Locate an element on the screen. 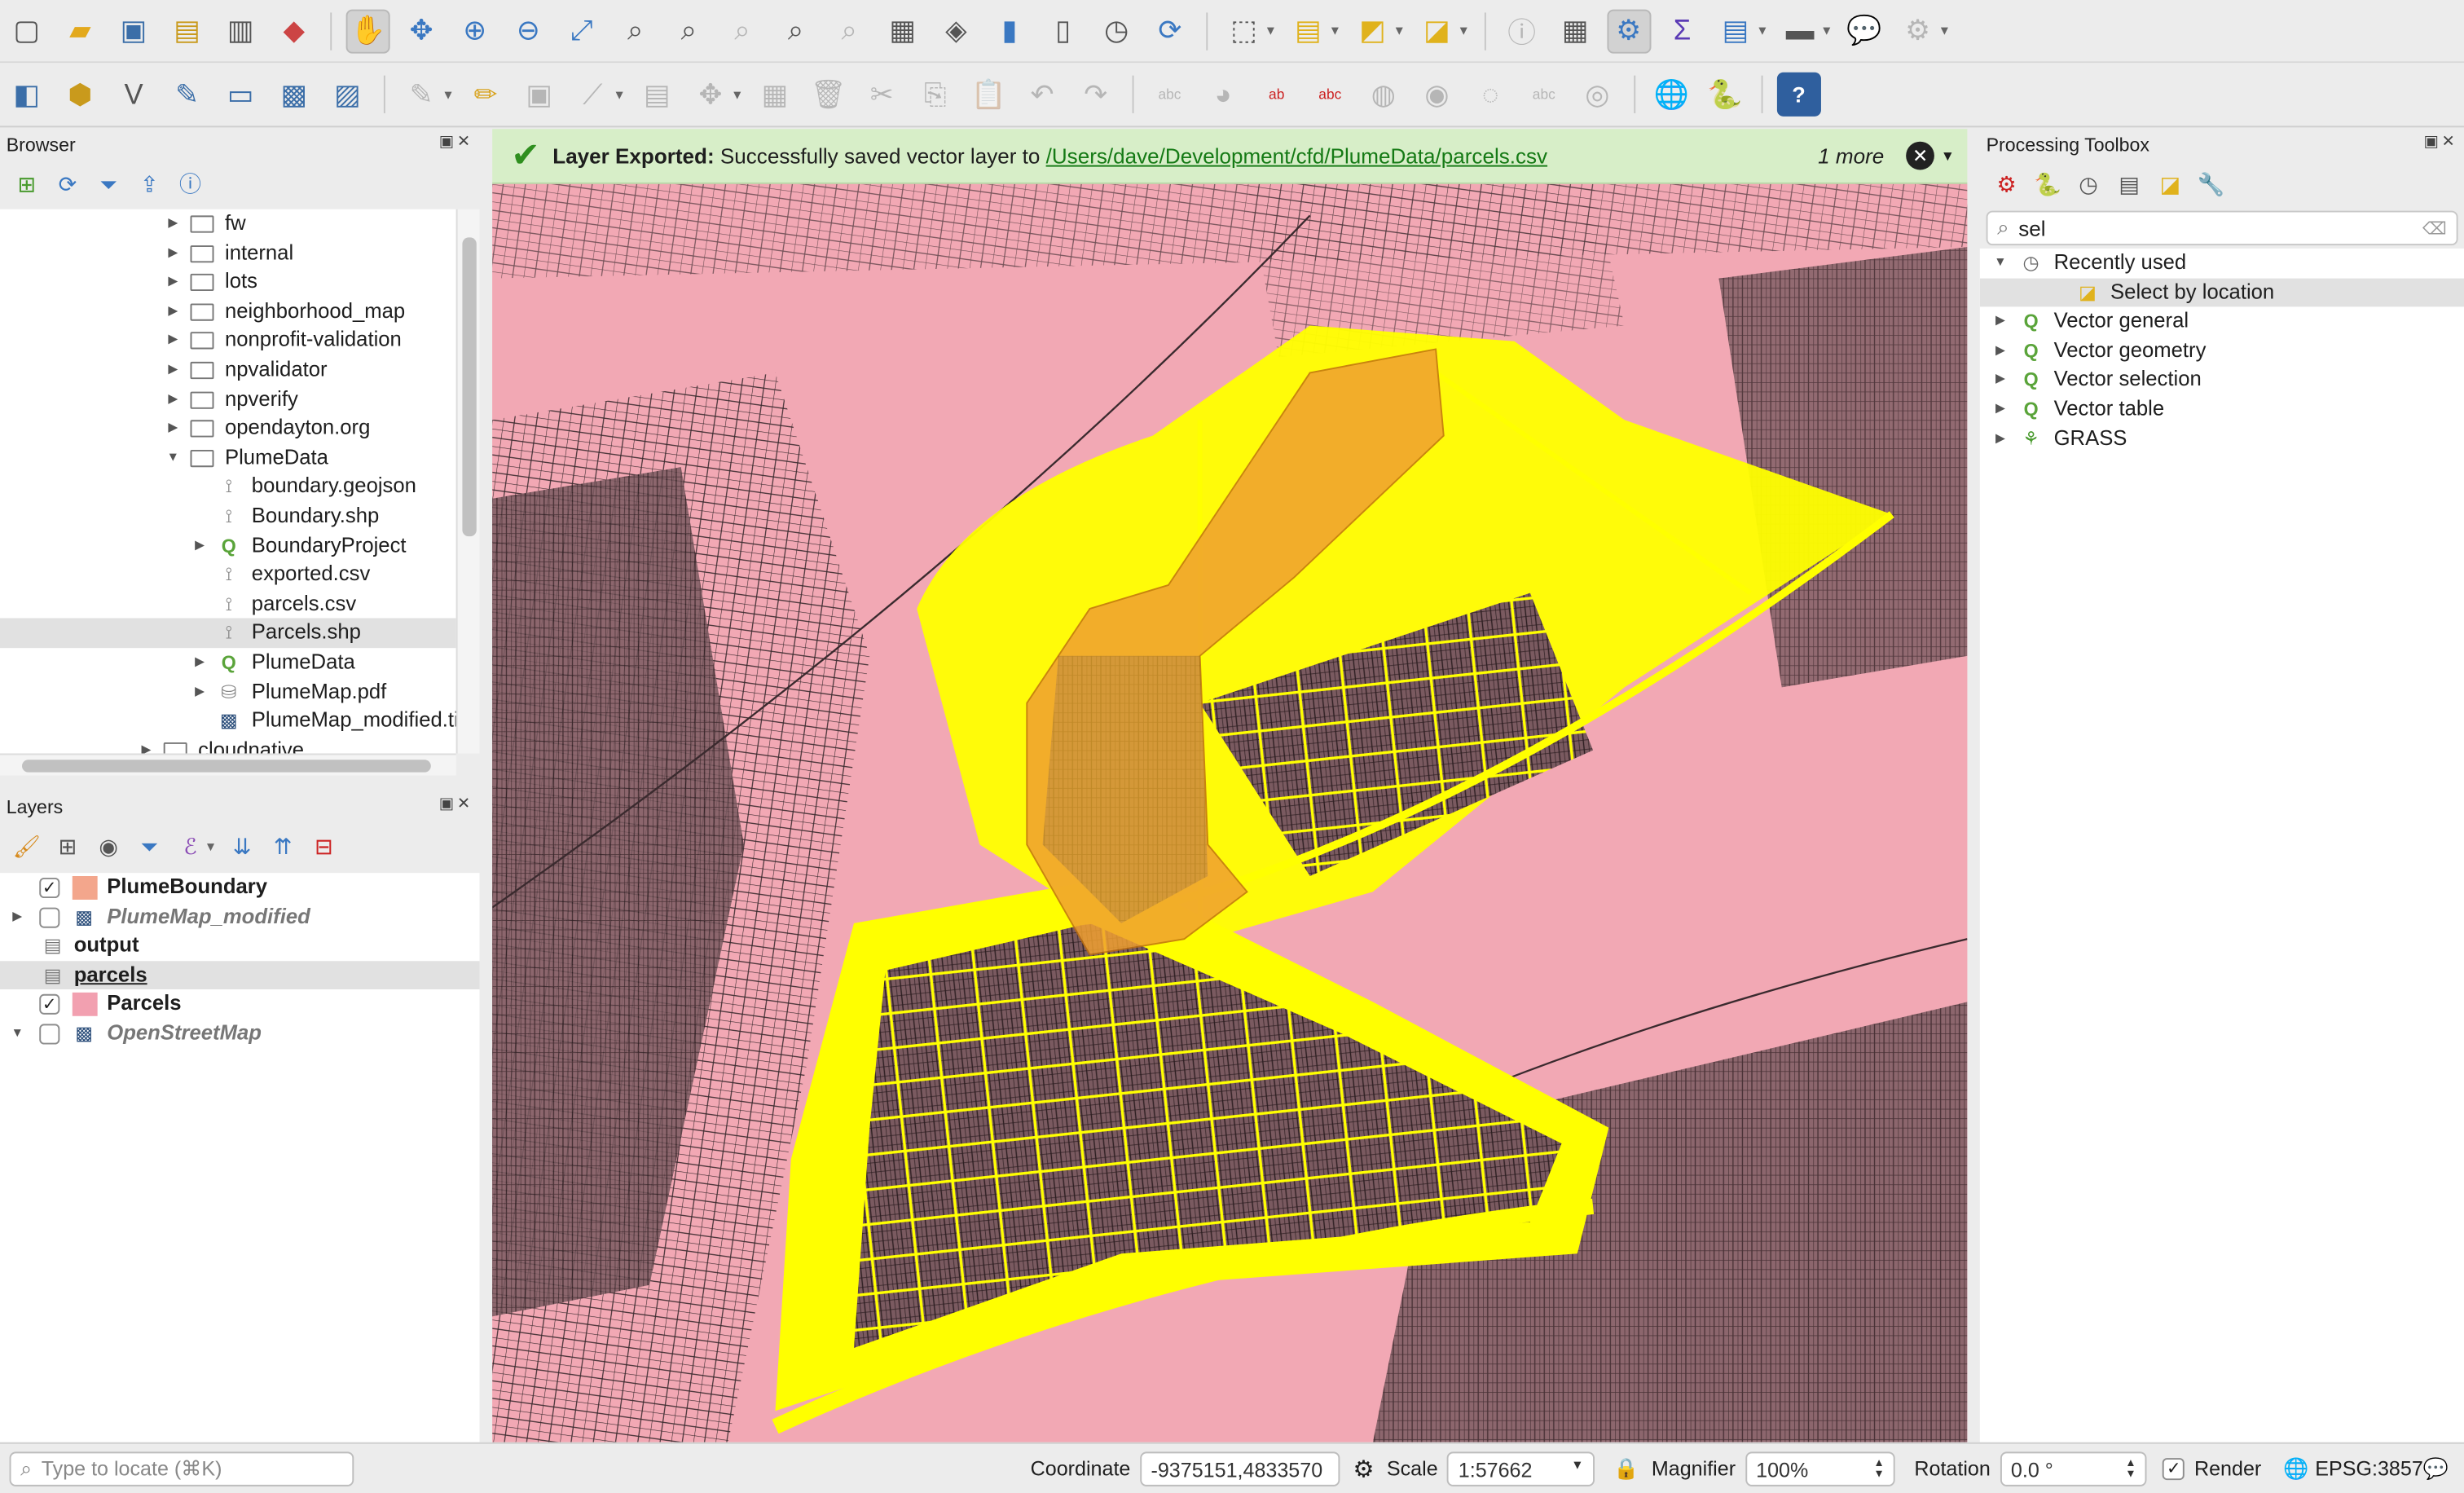  coordinate-field: -9375151,4833570 is located at coordinates (1240, 1469).